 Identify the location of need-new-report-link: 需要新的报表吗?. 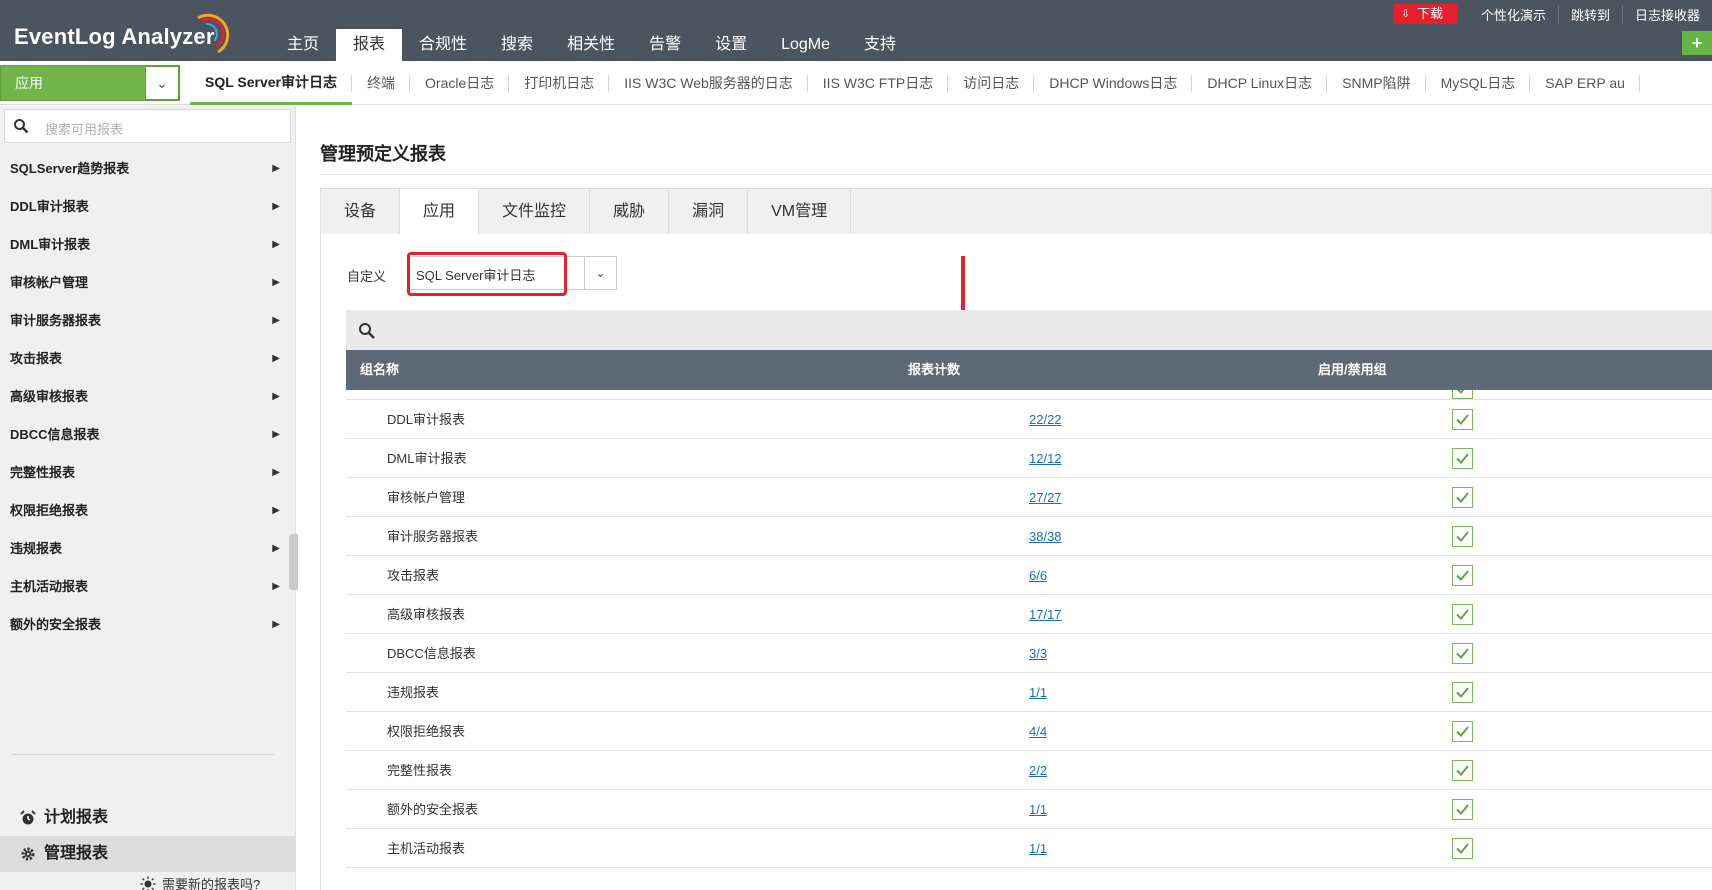
(200, 882).